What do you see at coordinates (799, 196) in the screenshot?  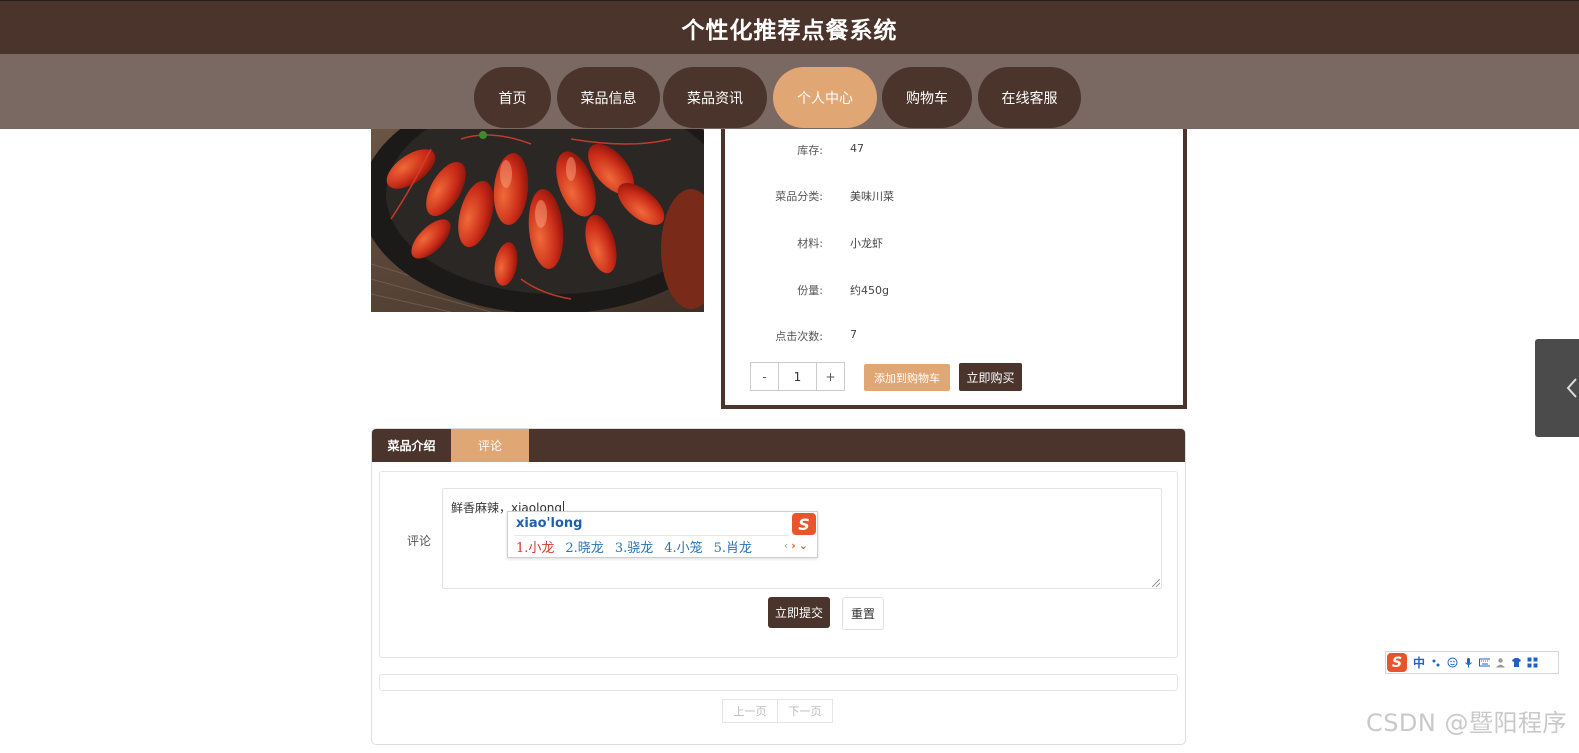 I see `detail-label: 菜品分类:` at bounding box center [799, 196].